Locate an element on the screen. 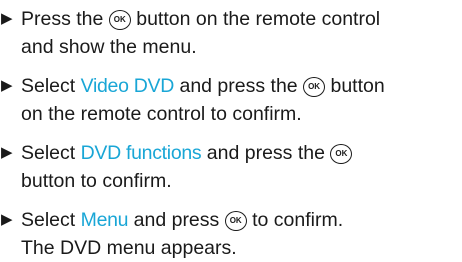 Image resolution: width=462 pixels, height=262 pixels. step-2-text-a: Select is located at coordinates (48, 86).